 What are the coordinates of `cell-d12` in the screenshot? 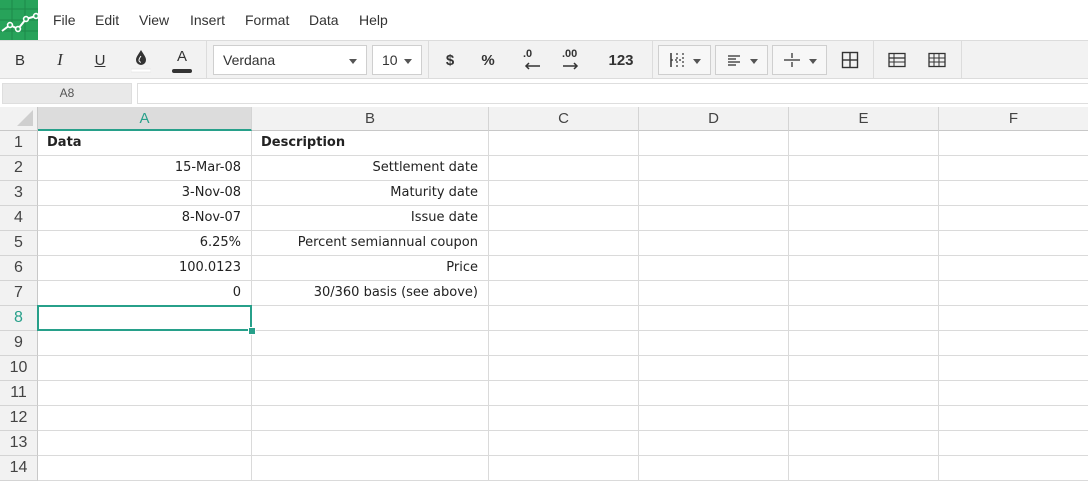 It's located at (714, 418).